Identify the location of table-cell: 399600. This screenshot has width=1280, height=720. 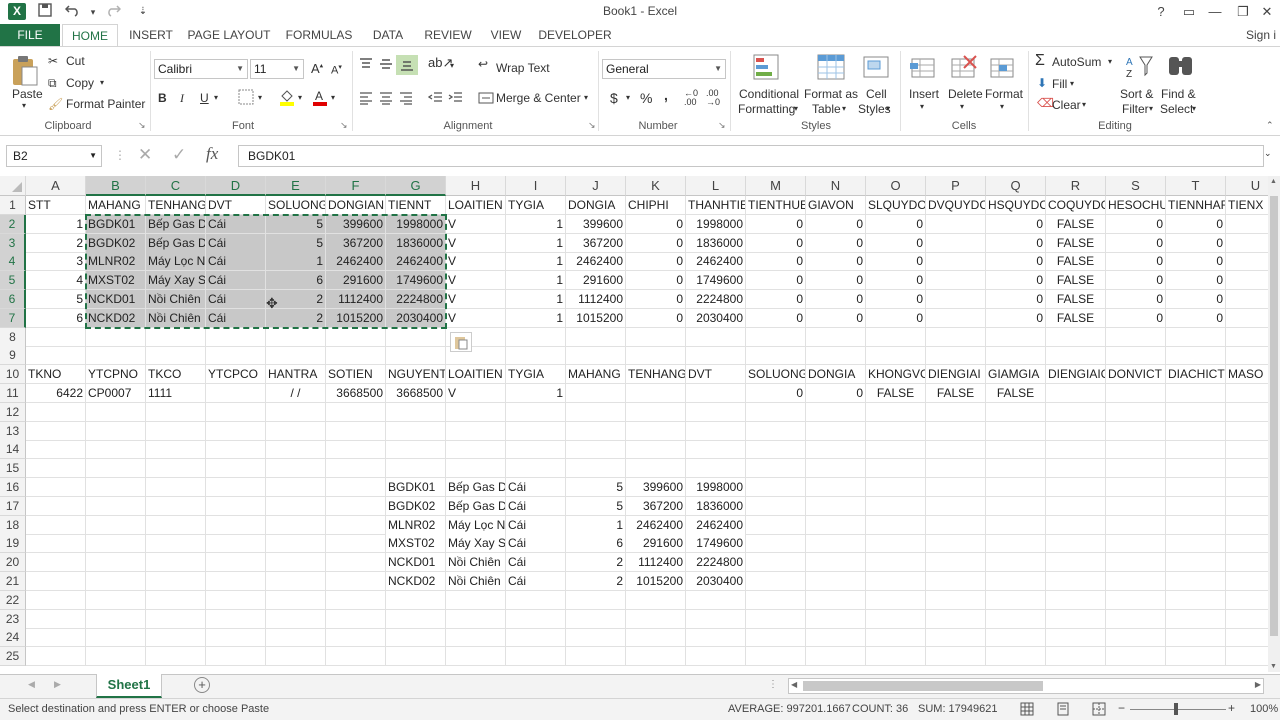
(356, 224).